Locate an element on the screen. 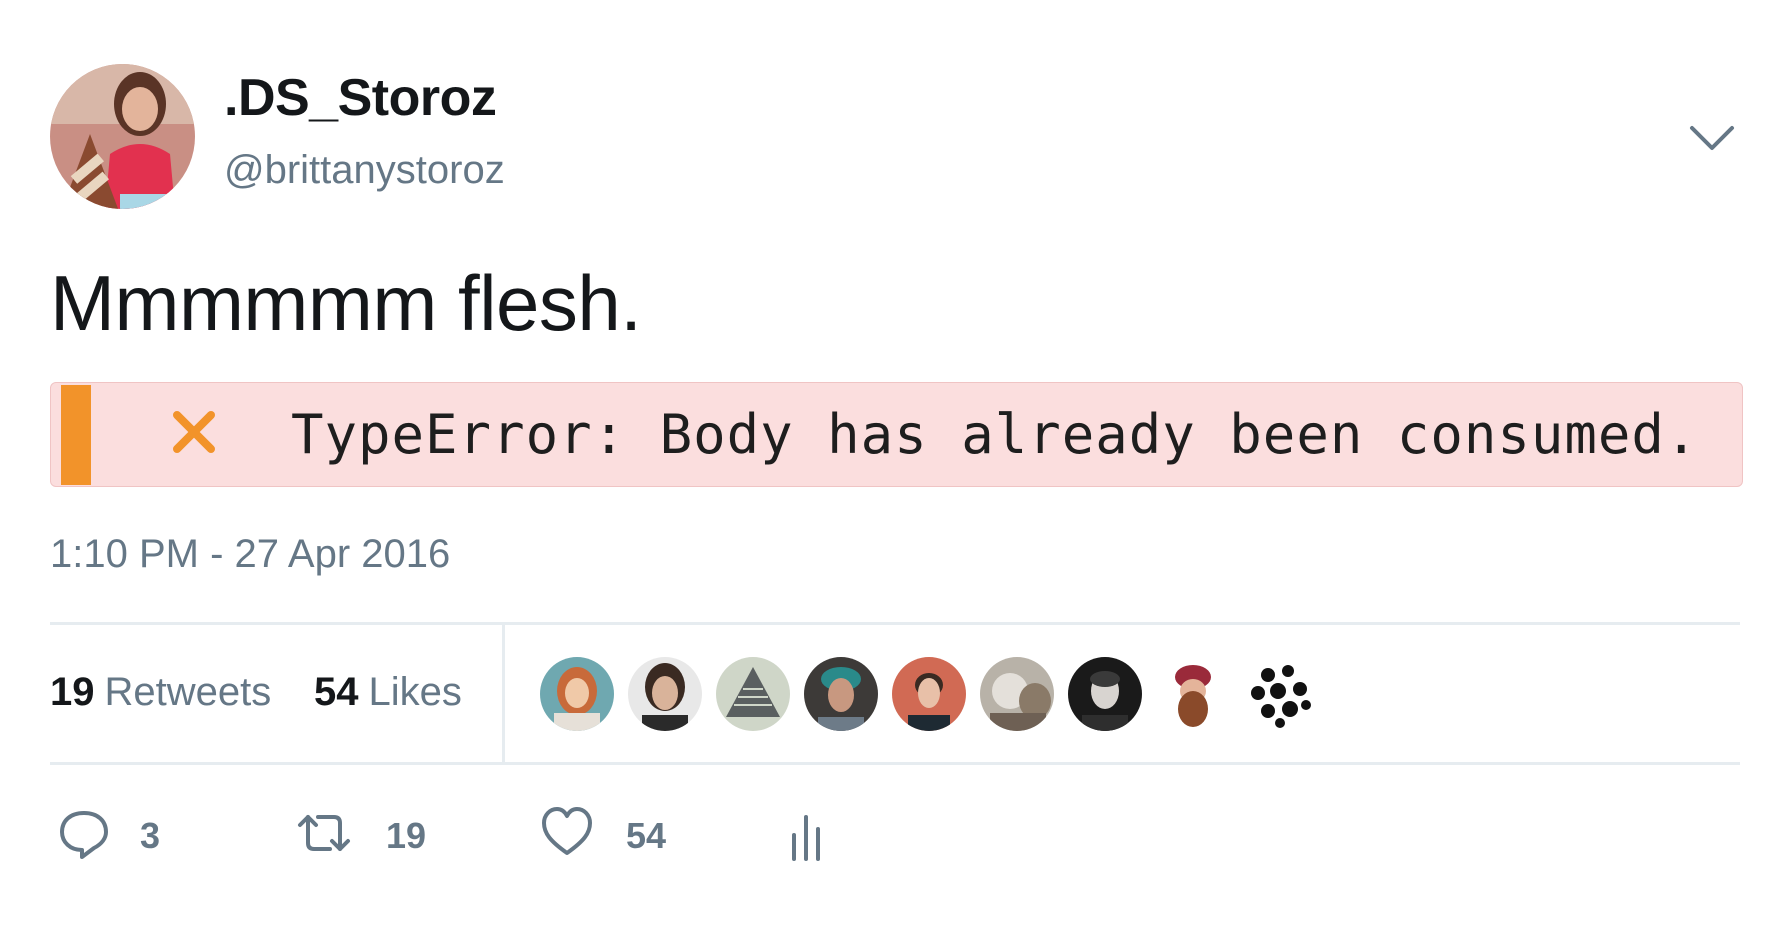  retweet-button: 19 is located at coordinates (366, 835).